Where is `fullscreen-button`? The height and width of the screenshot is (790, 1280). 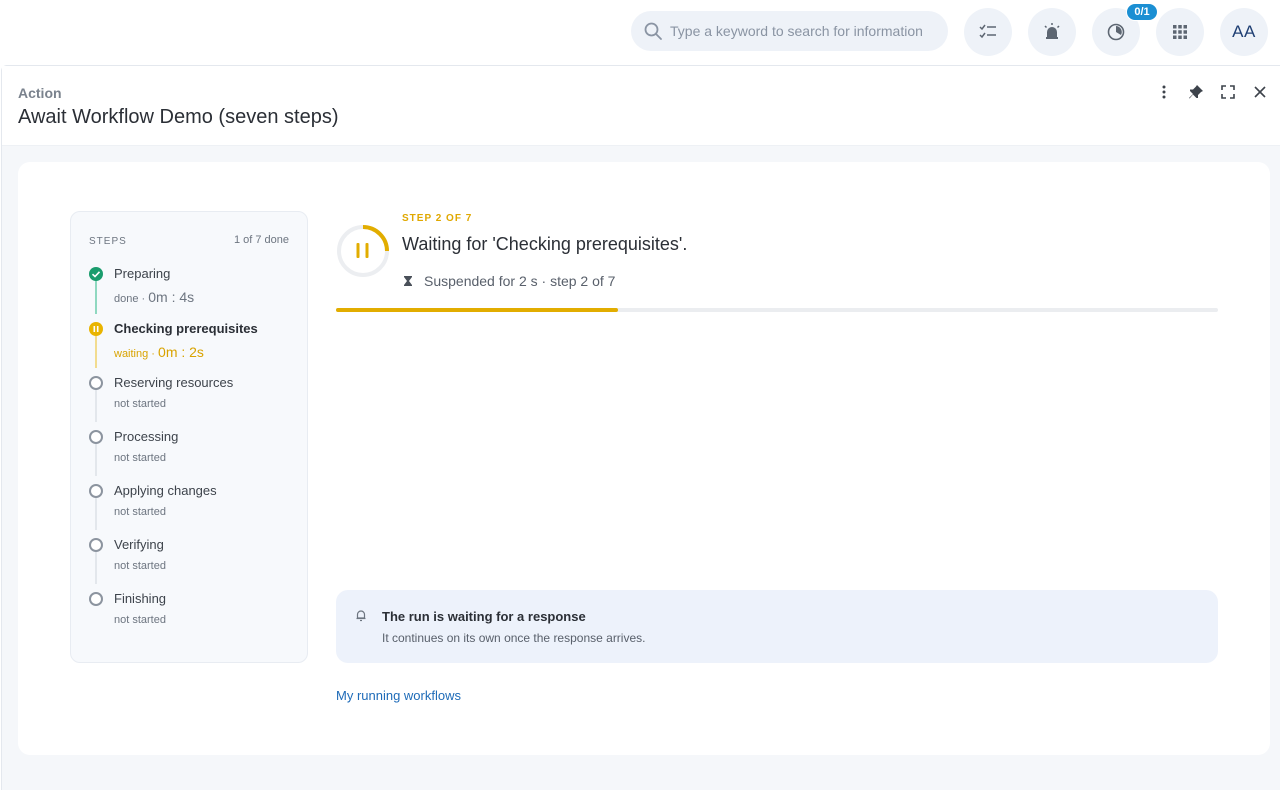 fullscreen-button is located at coordinates (1228, 92).